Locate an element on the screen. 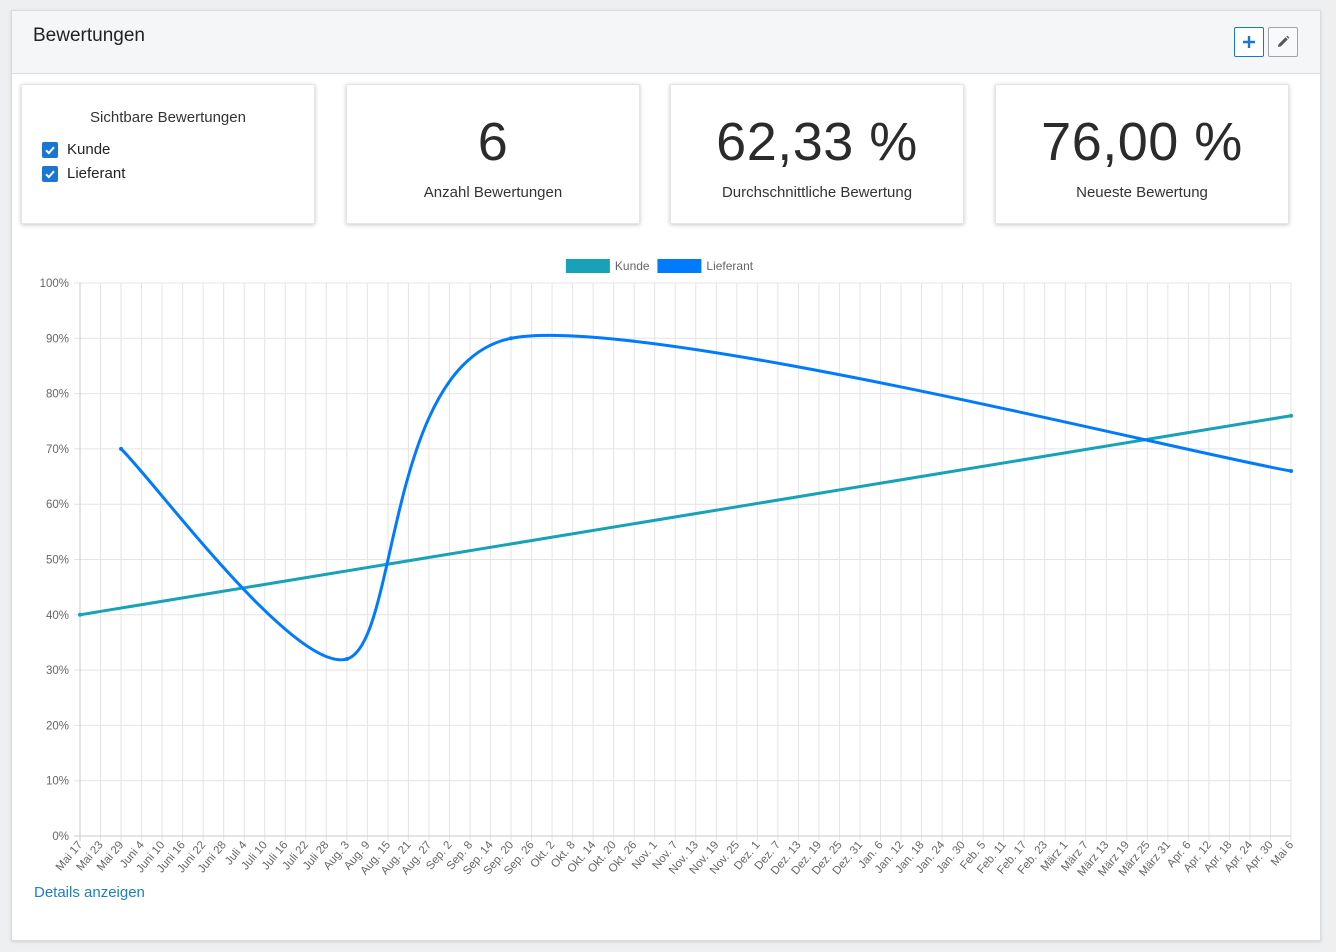  y-tick-label: 50% is located at coordinates (57, 561).